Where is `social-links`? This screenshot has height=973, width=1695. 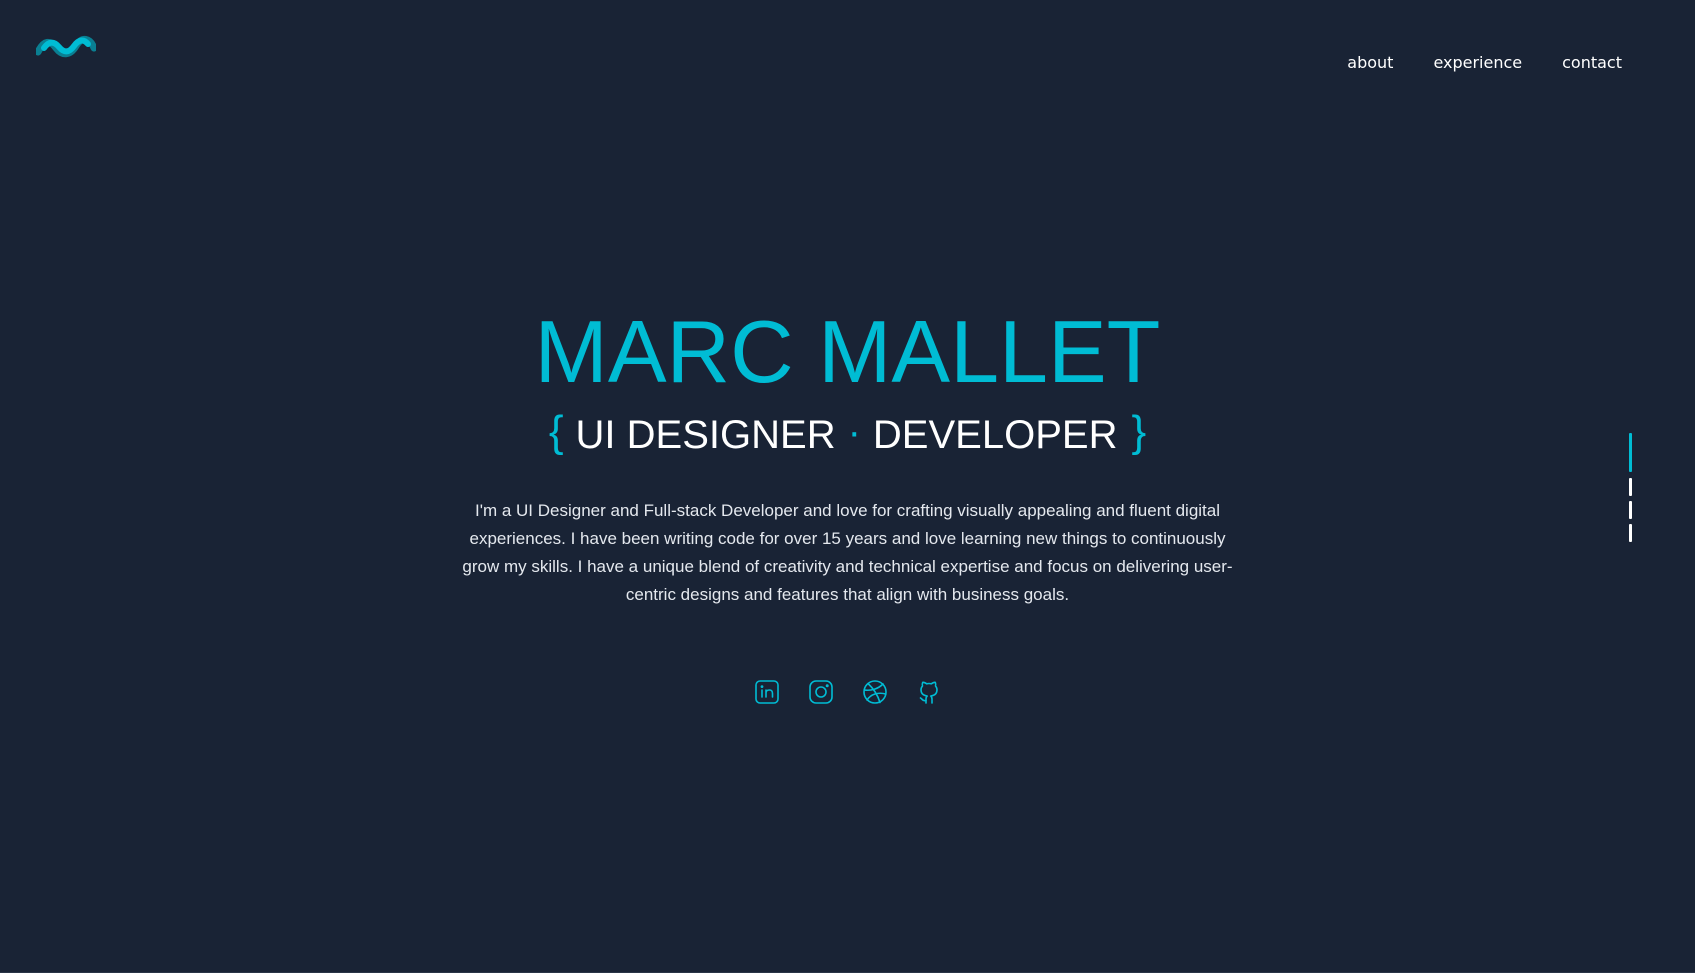 social-links is located at coordinates (847, 692).